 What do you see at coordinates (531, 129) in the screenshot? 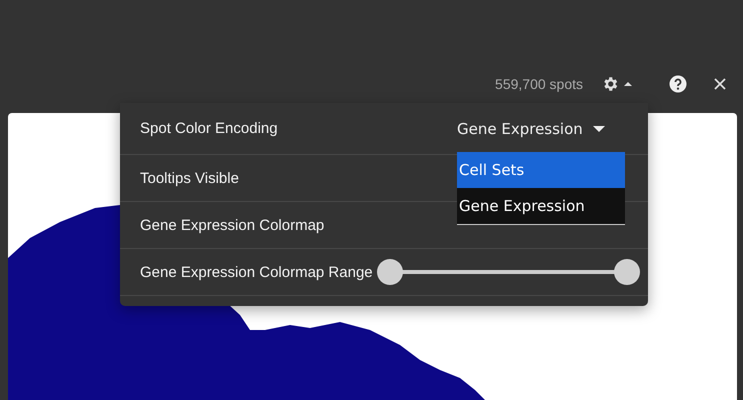
I see `select-dropdown: Gene Expression` at bounding box center [531, 129].